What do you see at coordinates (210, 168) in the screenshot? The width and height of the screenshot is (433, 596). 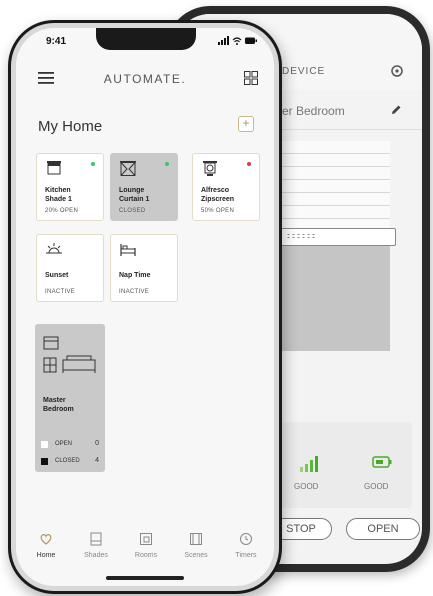 I see `zipscreen-icon` at bounding box center [210, 168].